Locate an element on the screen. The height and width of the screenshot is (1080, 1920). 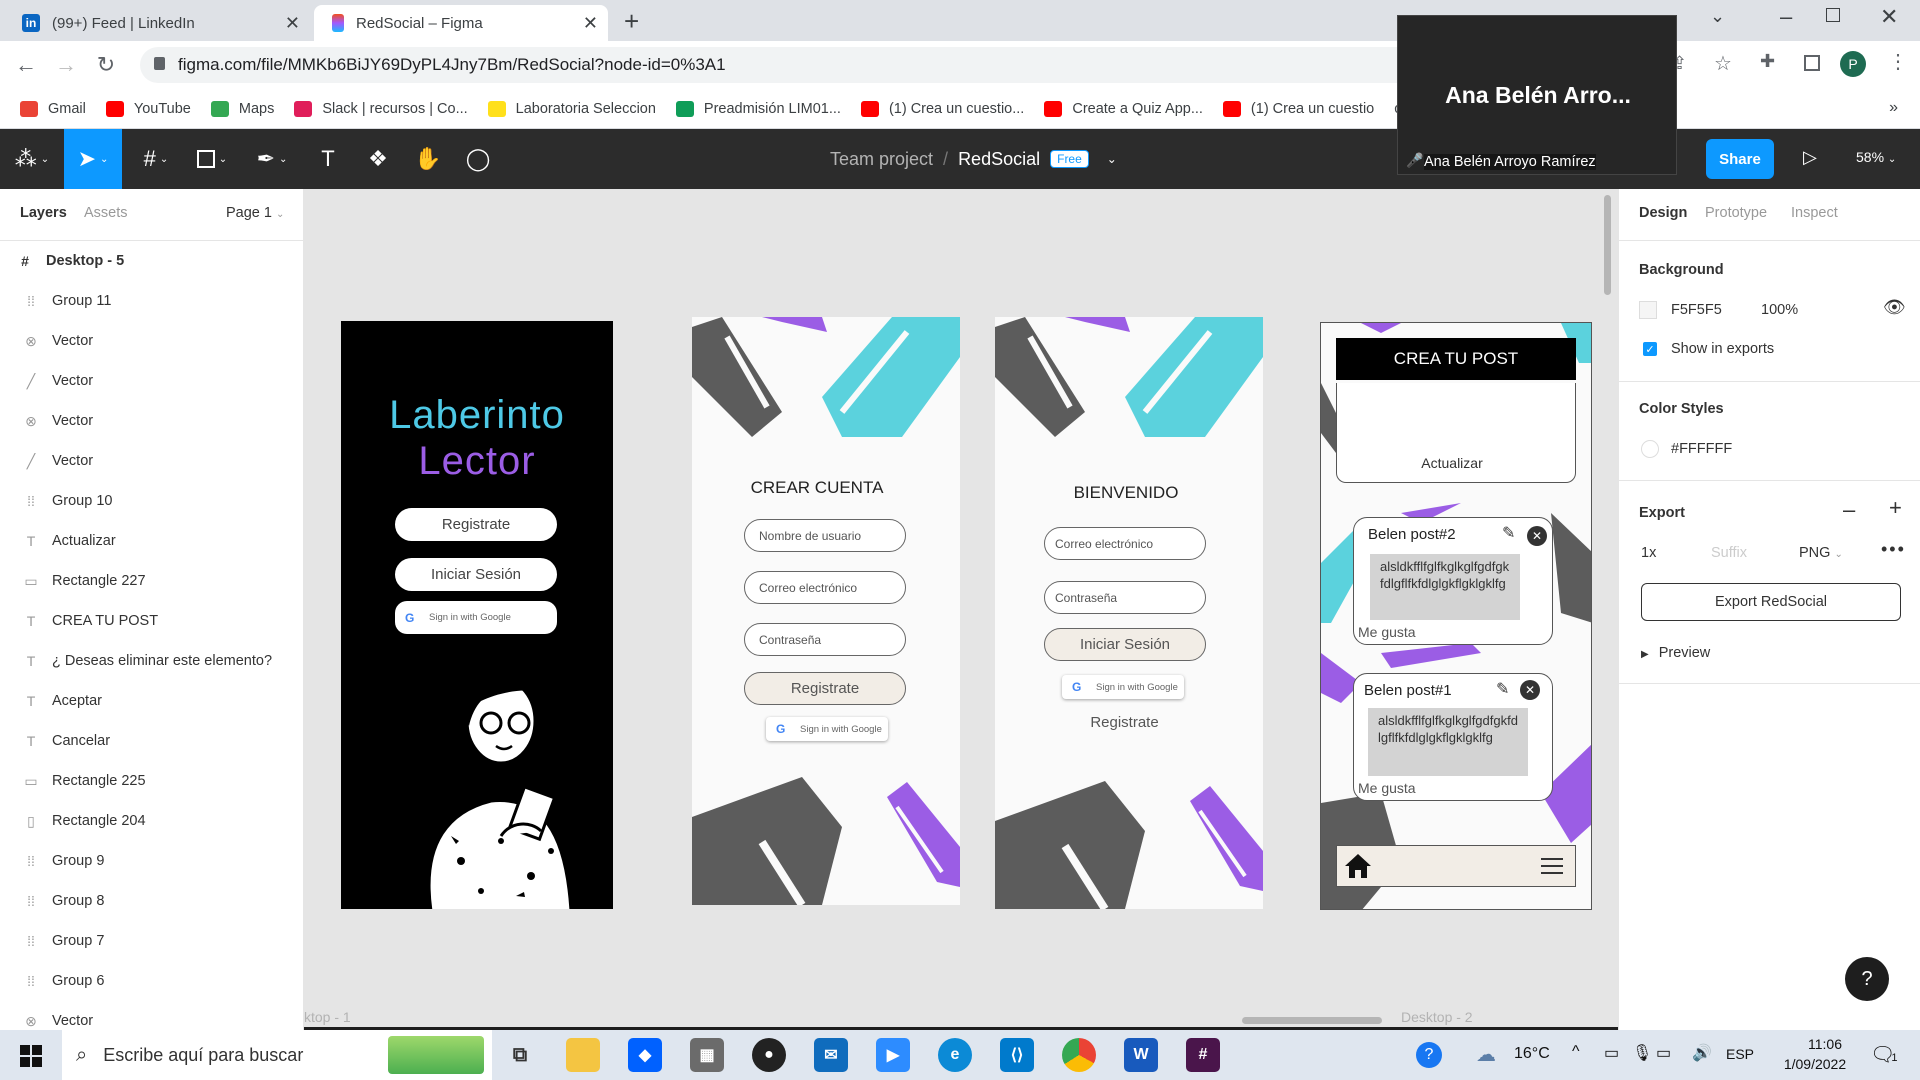
layer-row: ⁞⁞ Group 6 is located at coordinates (152, 981).